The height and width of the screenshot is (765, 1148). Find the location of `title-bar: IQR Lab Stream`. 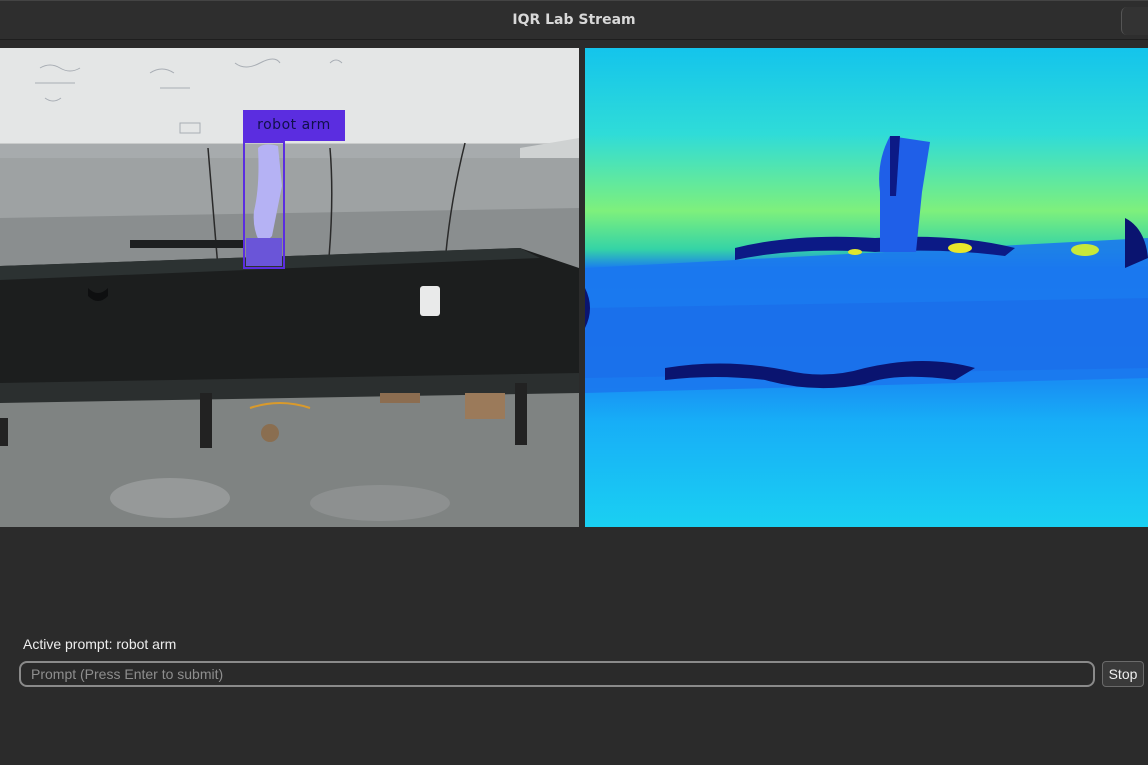

title-bar: IQR Lab Stream is located at coordinates (574, 20).